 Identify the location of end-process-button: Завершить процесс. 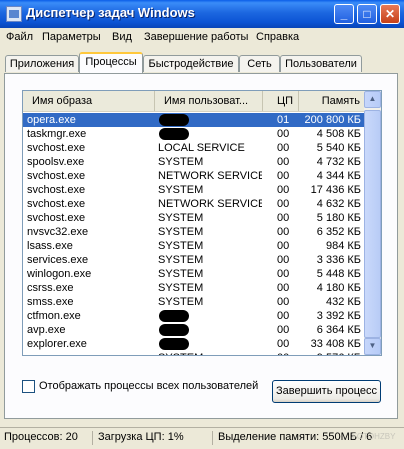
(326, 391).